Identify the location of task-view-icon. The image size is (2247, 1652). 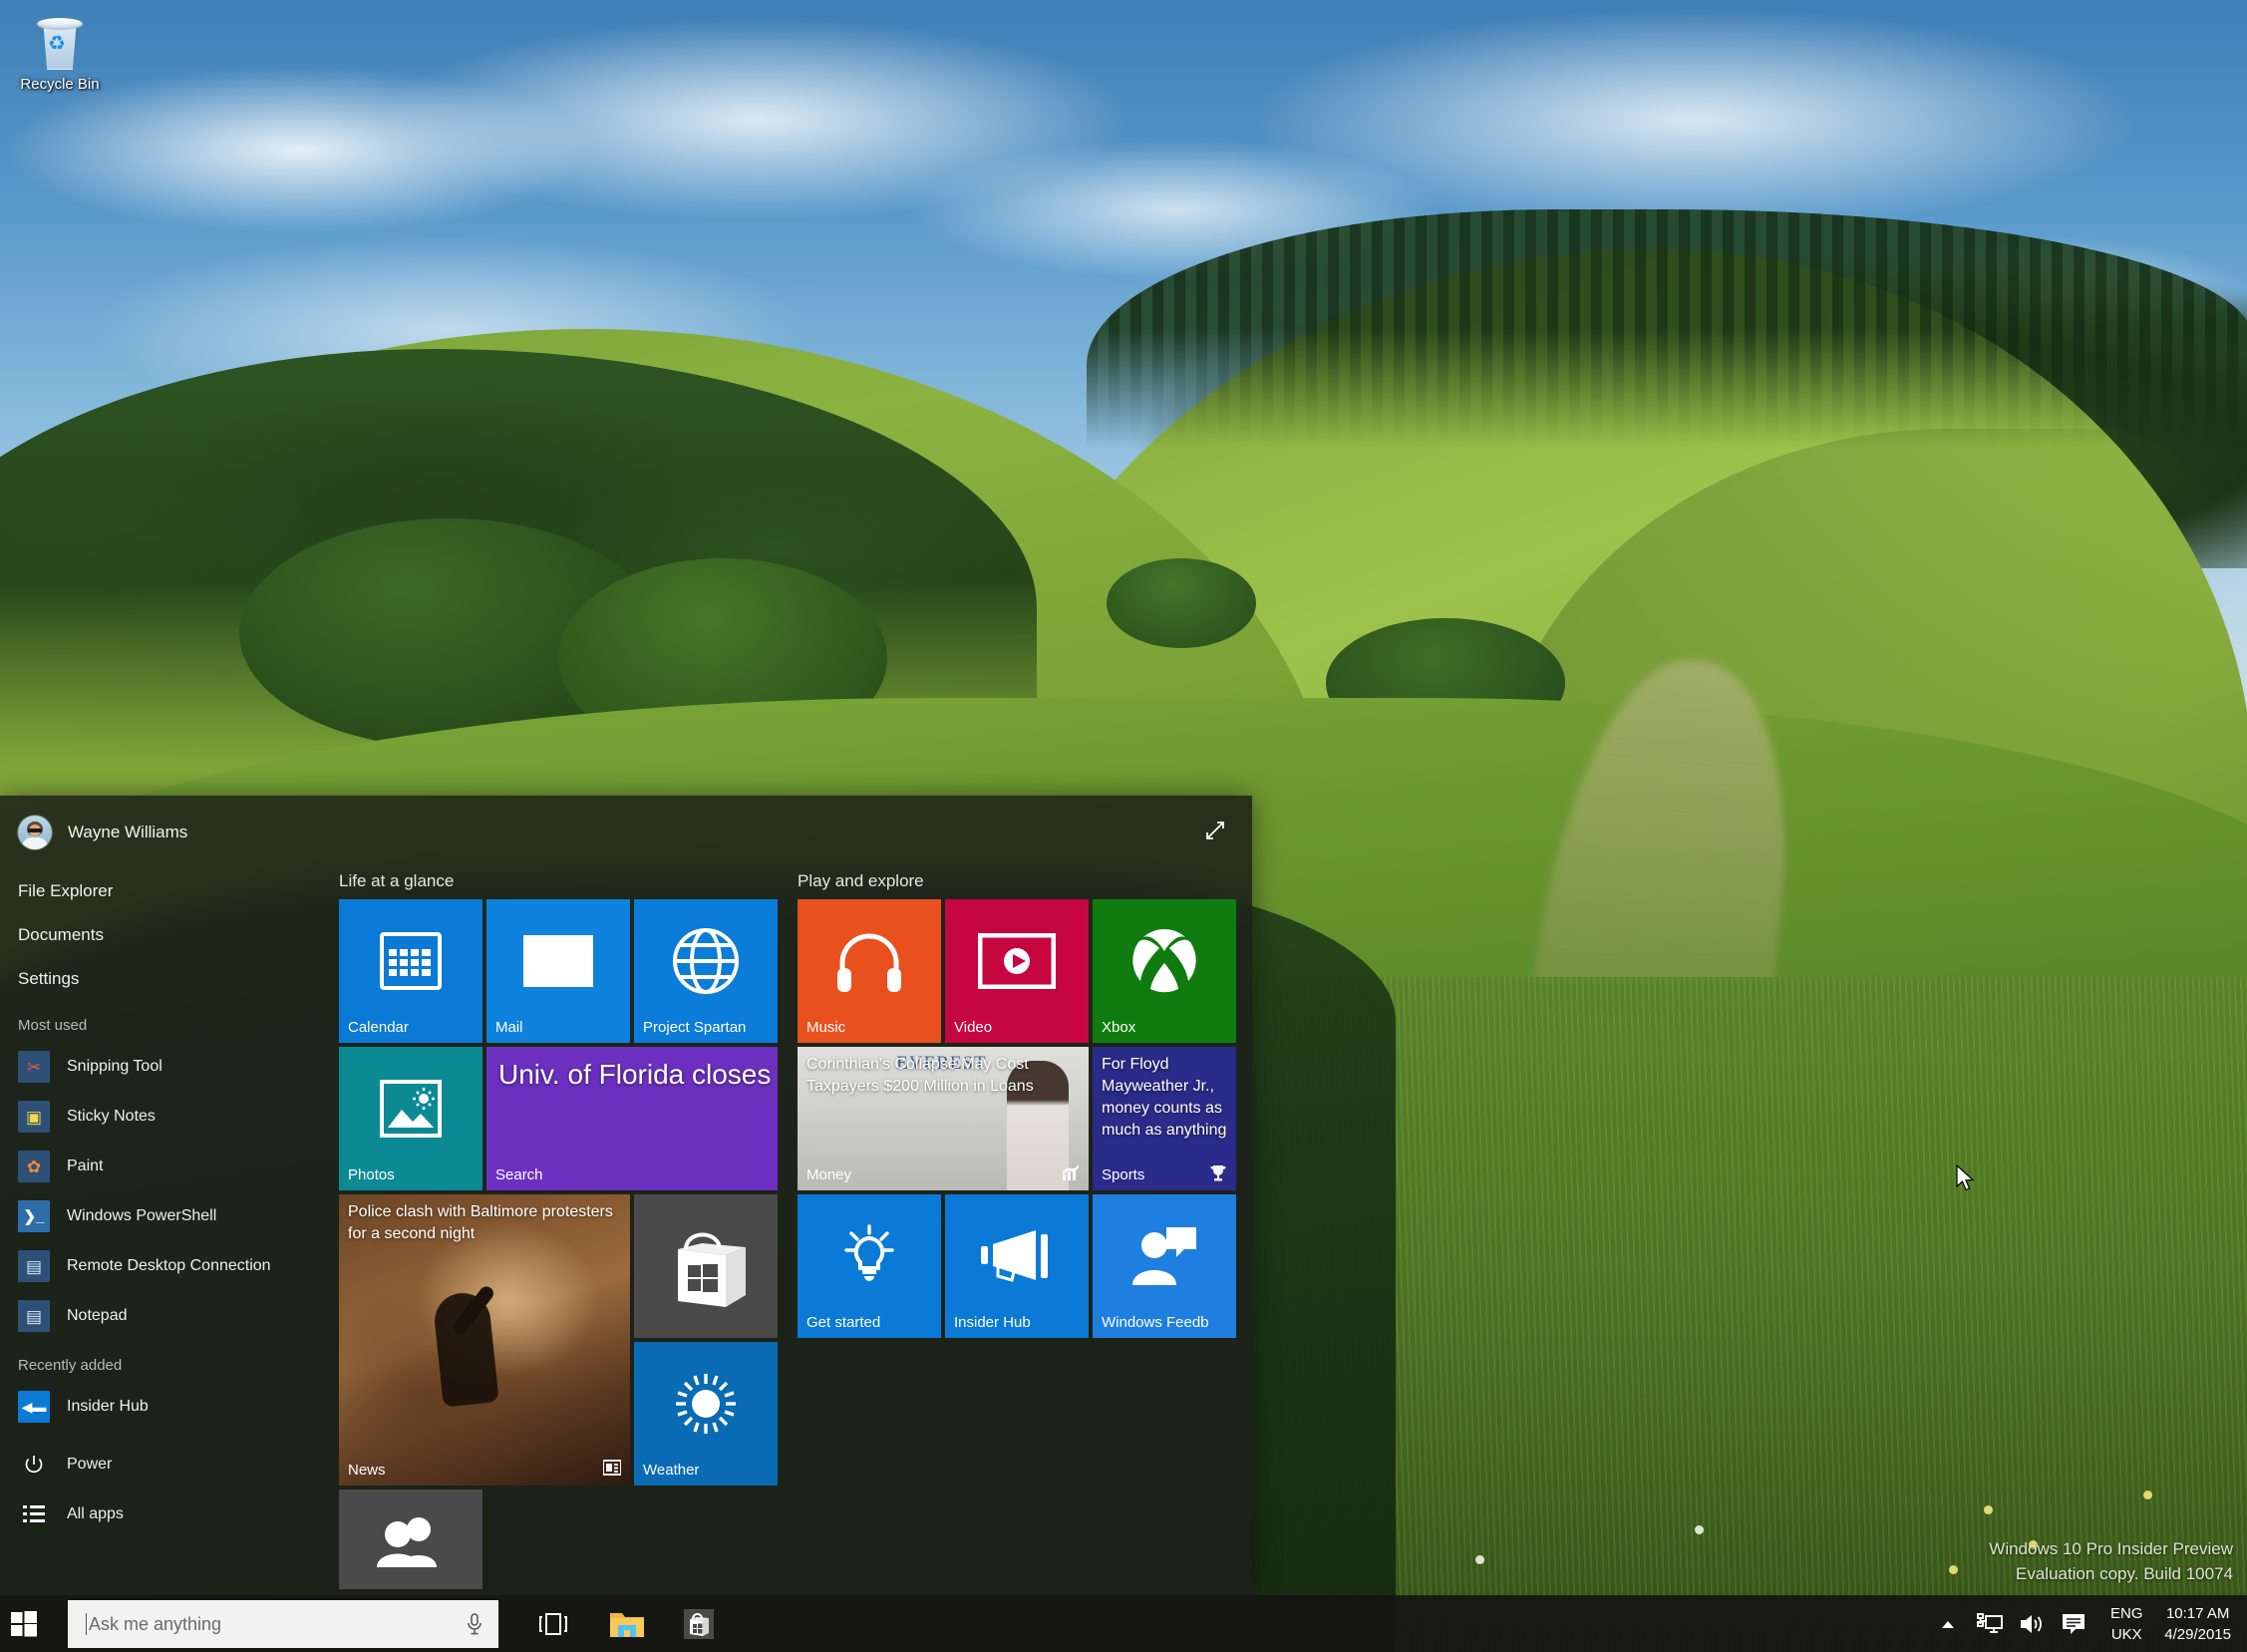
(553, 1624).